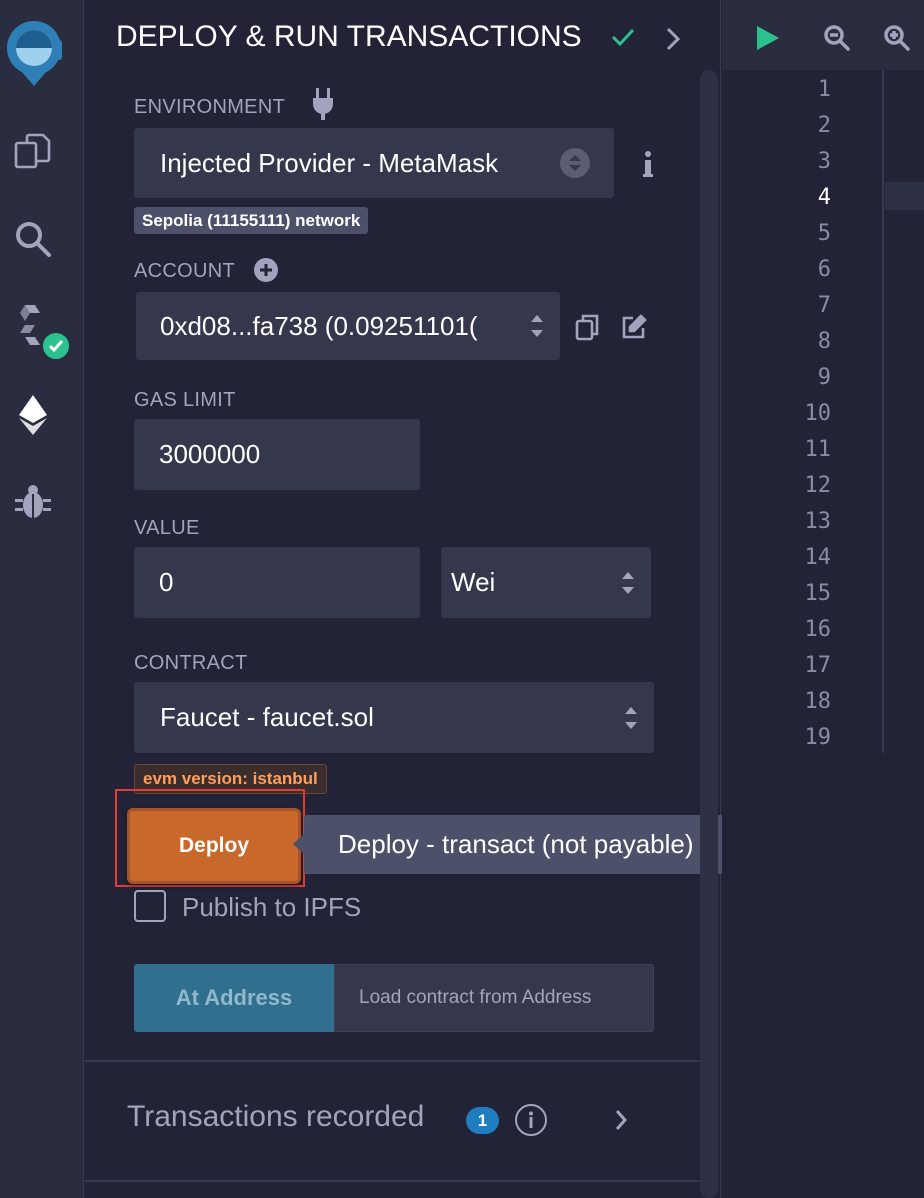 Image resolution: width=924 pixels, height=1198 pixels. Describe the element at coordinates (473, 582) in the screenshot. I see `value-unit: Wei` at that location.